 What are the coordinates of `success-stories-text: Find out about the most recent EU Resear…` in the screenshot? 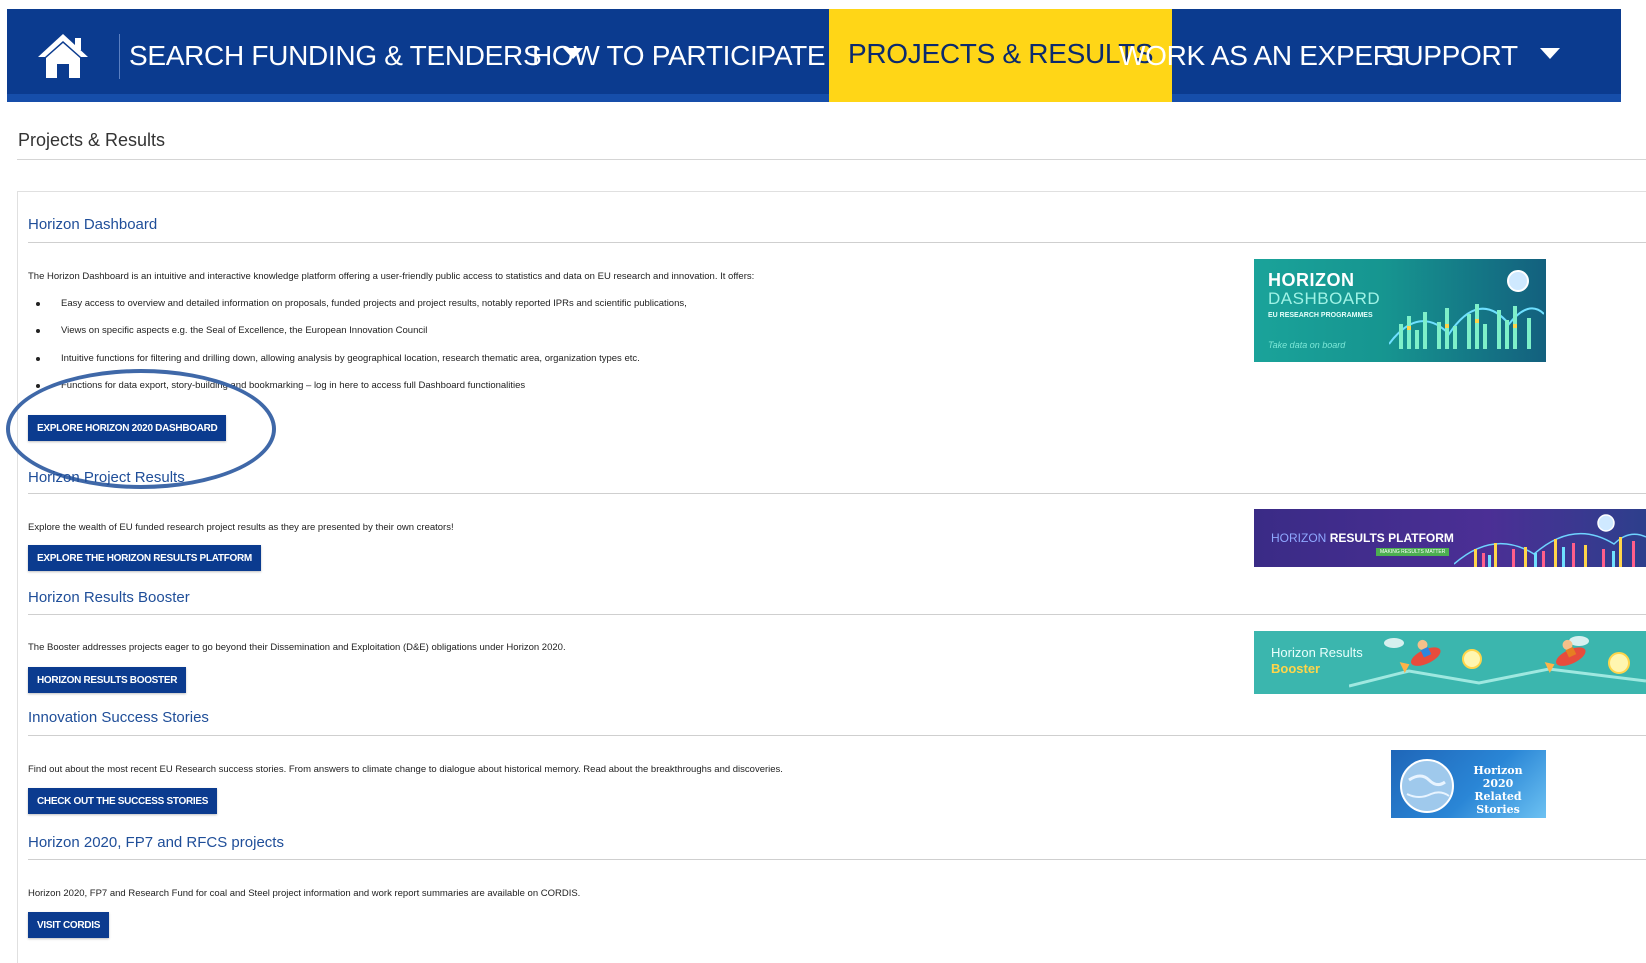 It's located at (405, 769).